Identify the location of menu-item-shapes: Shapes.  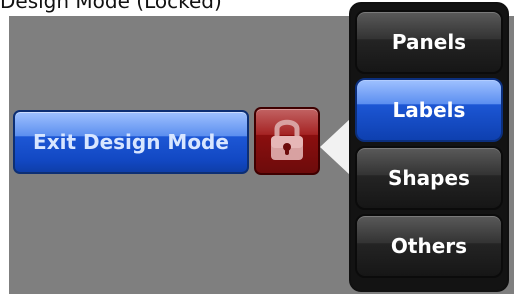
(429, 178).